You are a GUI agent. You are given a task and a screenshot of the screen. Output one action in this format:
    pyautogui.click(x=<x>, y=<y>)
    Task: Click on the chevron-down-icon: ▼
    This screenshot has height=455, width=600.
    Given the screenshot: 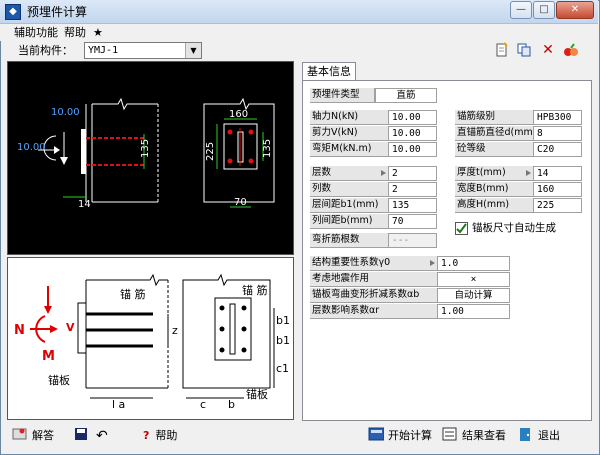 What is the action you would take?
    pyautogui.click(x=193, y=50)
    